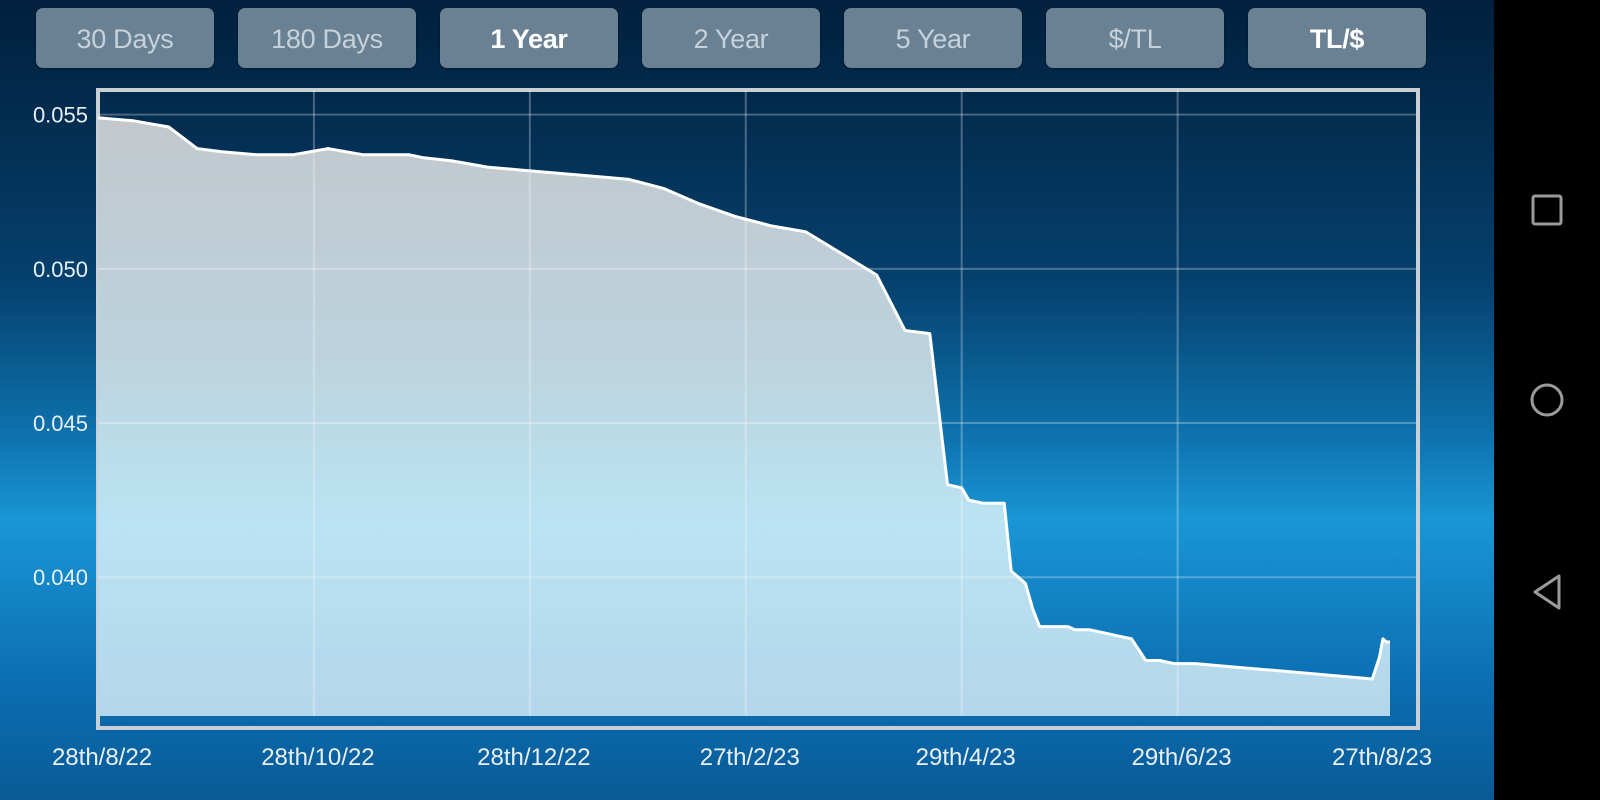 The width and height of the screenshot is (1600, 800). I want to click on range-30-days-button: 30 Days, so click(125, 38).